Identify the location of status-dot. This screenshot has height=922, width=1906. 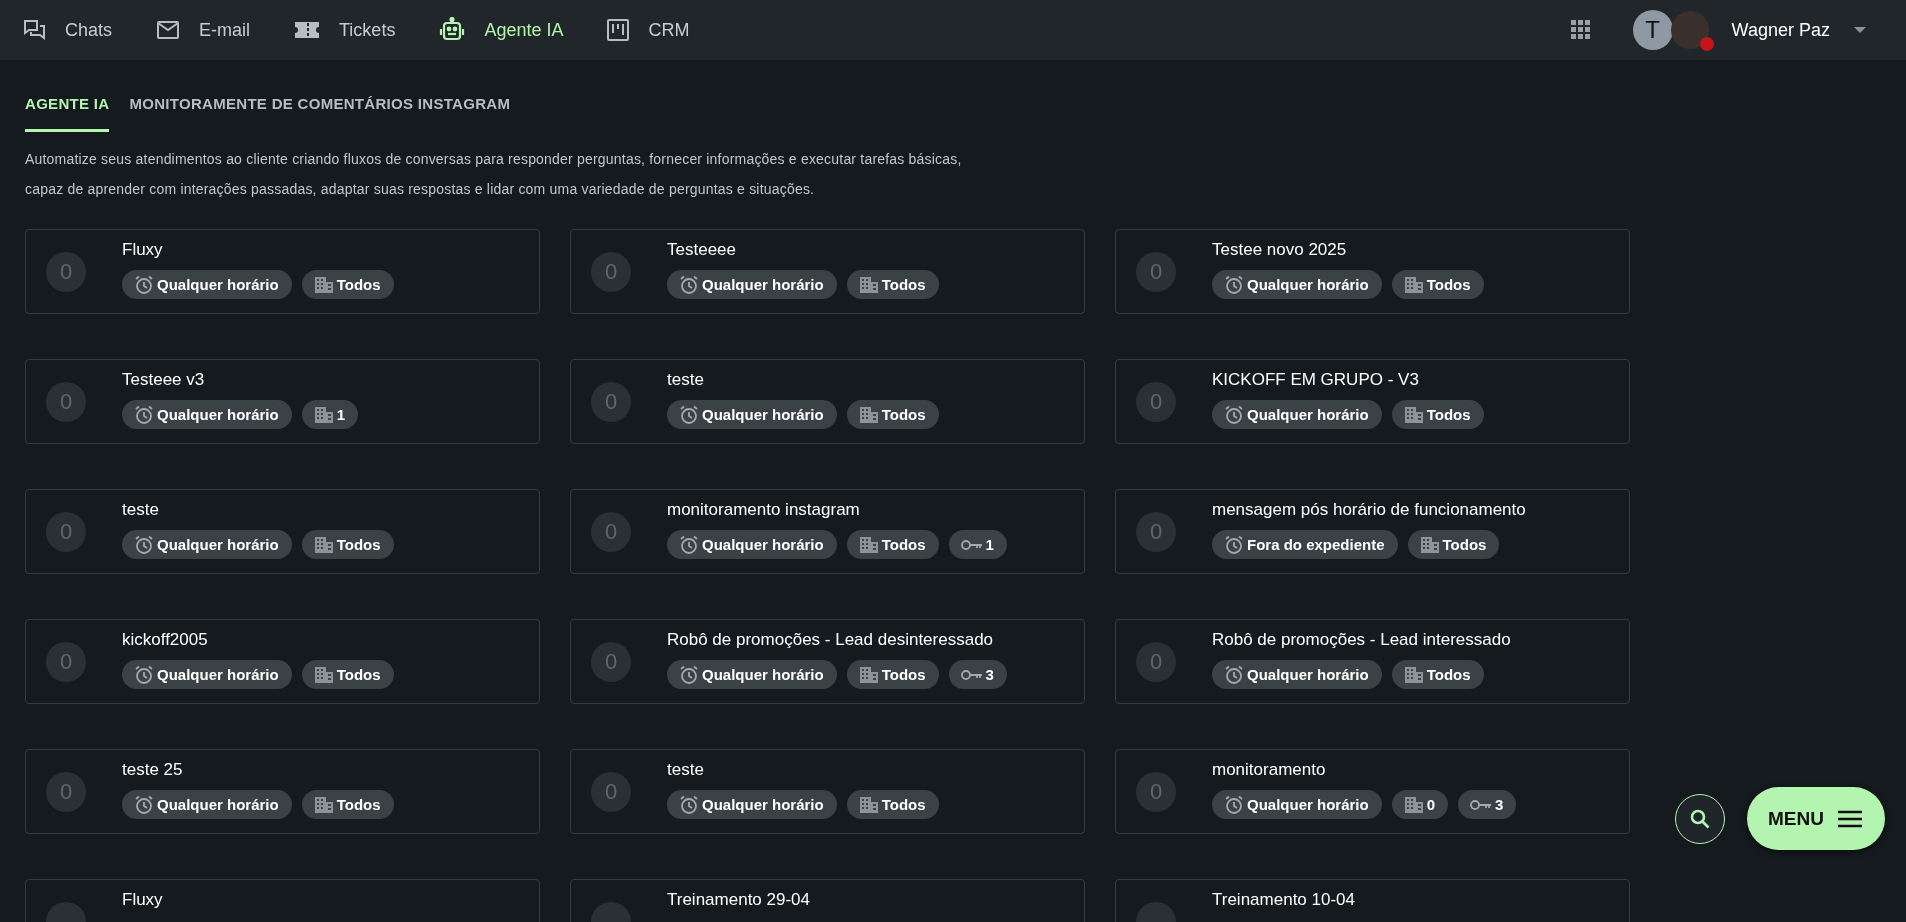
(1706, 44).